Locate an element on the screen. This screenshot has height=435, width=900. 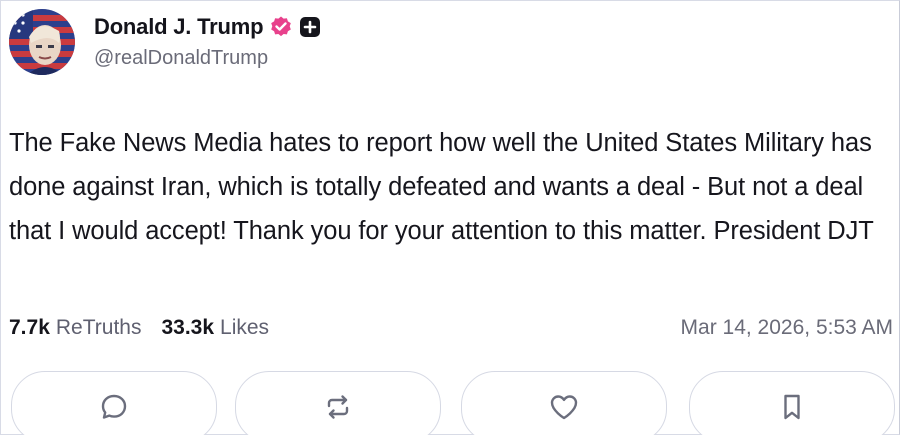
post-actions is located at coordinates (454, 403).